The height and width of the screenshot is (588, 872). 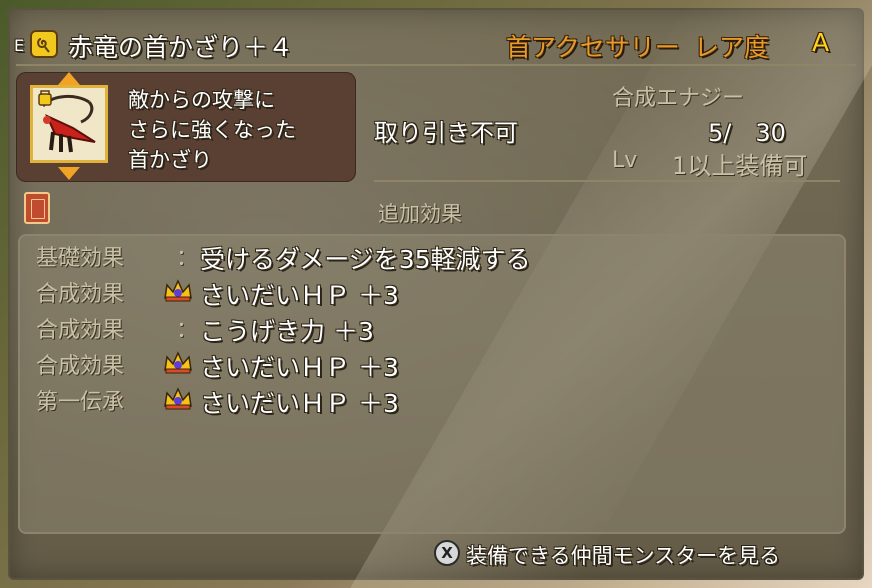 I want to click on view-equippable-monsters-button: 装備できる仲間モンスターを見る, so click(x=623, y=555).